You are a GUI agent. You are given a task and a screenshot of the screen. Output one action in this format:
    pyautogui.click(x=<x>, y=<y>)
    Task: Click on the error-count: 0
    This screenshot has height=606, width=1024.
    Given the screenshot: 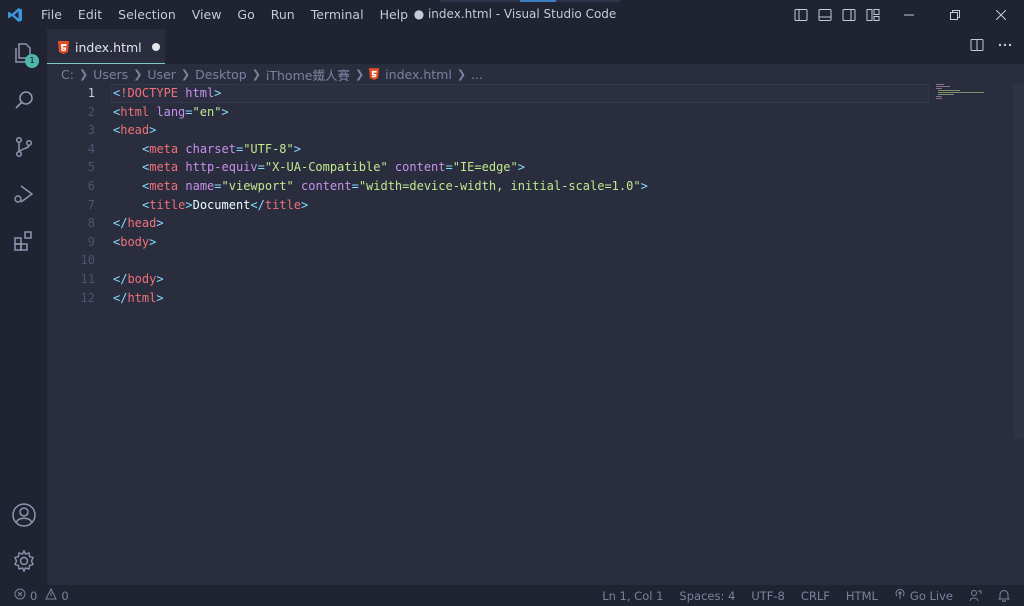 What is the action you would take?
    pyautogui.click(x=34, y=595)
    